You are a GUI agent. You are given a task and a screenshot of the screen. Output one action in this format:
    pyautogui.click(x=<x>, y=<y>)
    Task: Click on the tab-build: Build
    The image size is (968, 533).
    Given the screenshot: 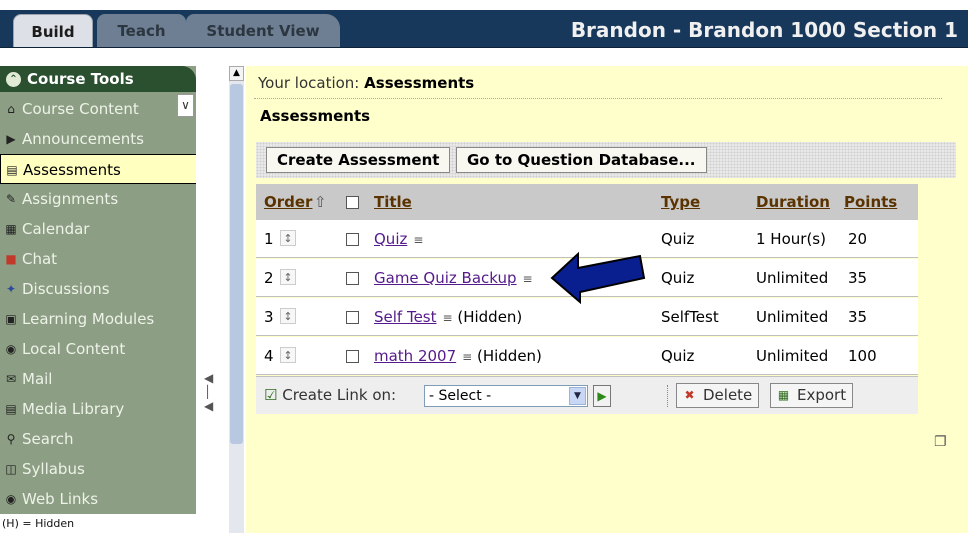 What is the action you would take?
    pyautogui.click(x=53, y=30)
    